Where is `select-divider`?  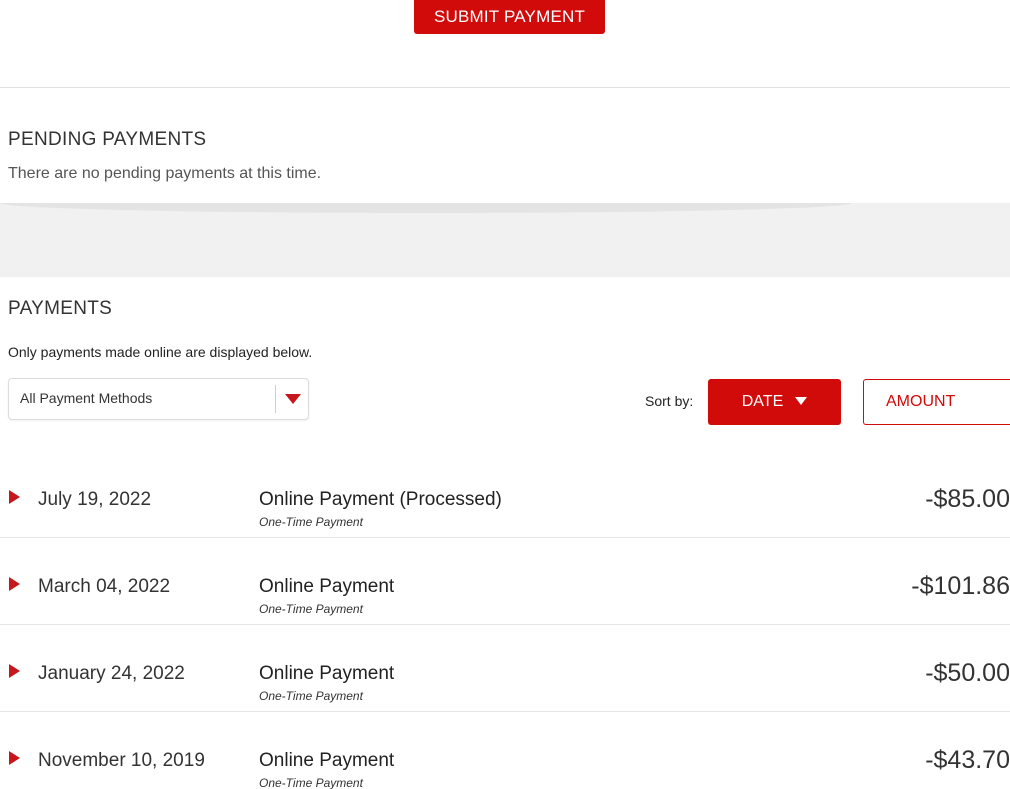 select-divider is located at coordinates (275, 399).